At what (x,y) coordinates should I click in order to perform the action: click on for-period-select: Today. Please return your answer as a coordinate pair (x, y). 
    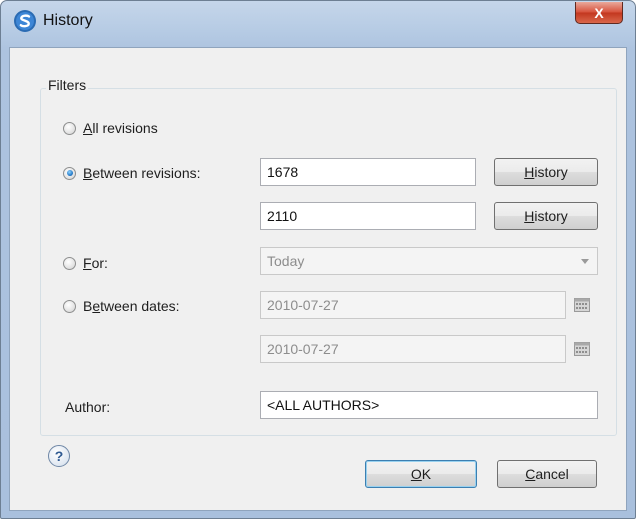
    Looking at the image, I should click on (429, 261).